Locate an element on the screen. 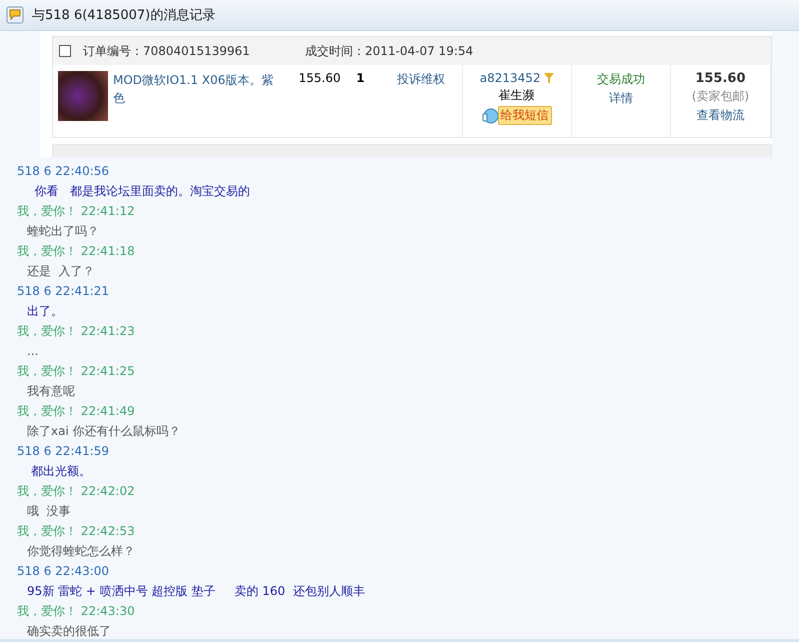 The image size is (799, 642). message-text: 除了xai 你还有什么鼠标吗？ is located at coordinates (104, 431).